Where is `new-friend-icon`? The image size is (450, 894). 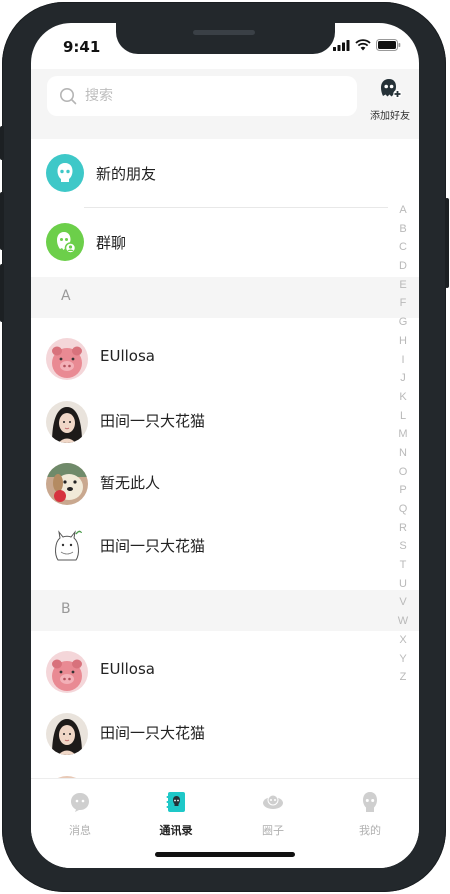
new-friend-icon is located at coordinates (65, 173).